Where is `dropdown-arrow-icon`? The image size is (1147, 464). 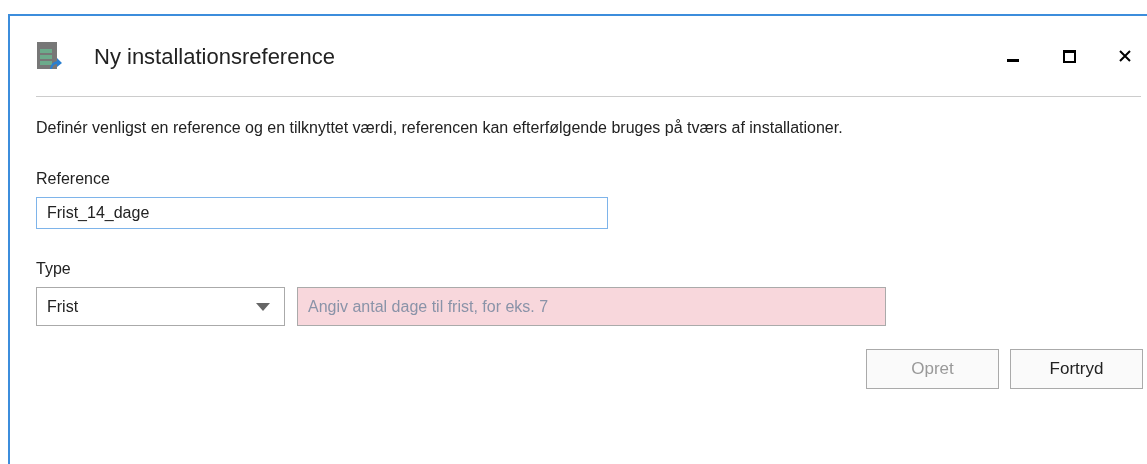 dropdown-arrow-icon is located at coordinates (263, 306).